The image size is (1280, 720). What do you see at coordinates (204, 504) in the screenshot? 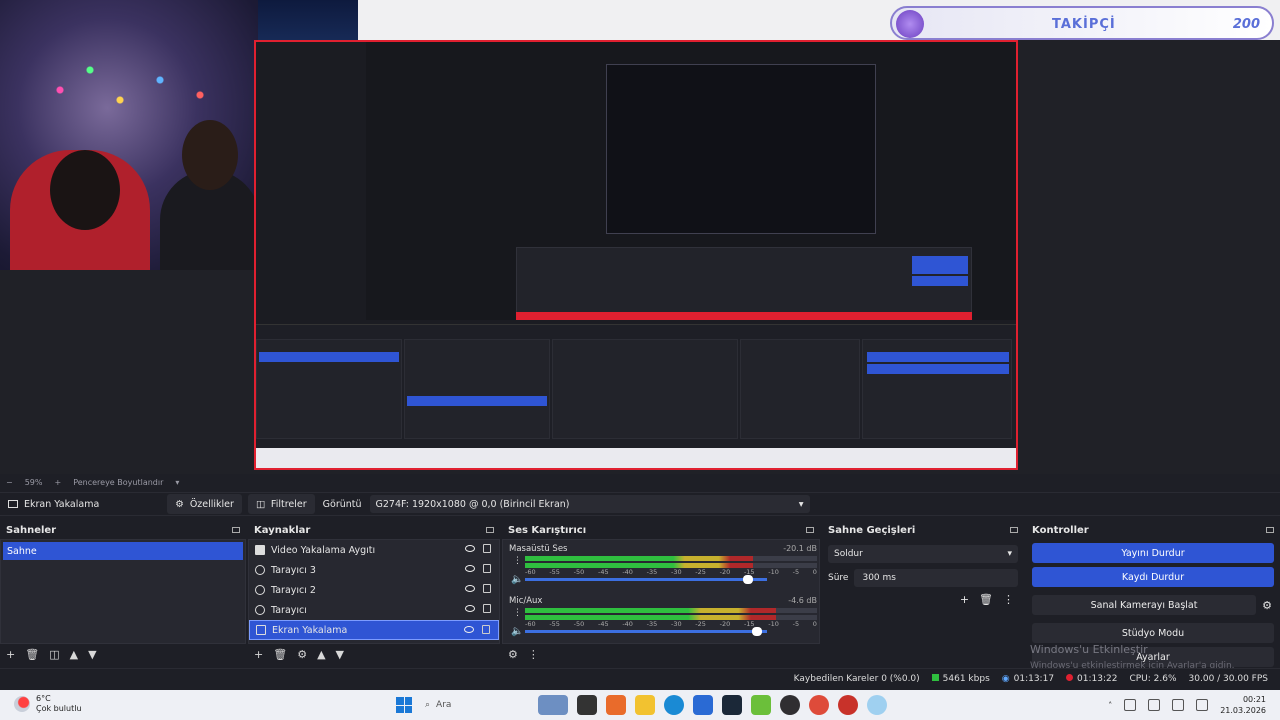
I see `properties-button: ⚙ Özellikler` at bounding box center [204, 504].